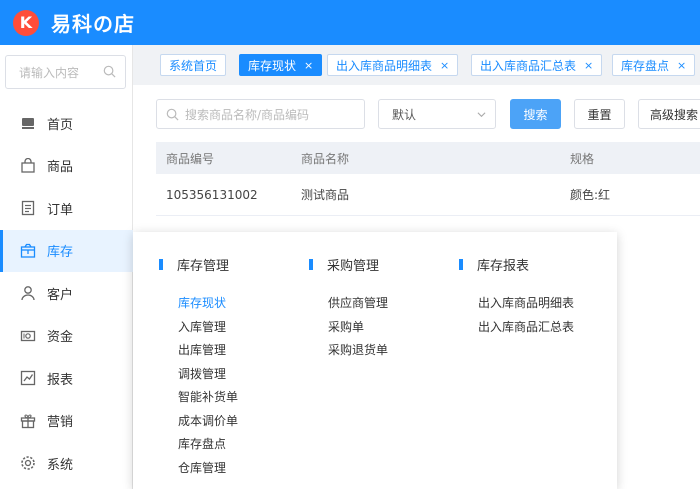 Image resolution: width=700 pixels, height=489 pixels. Describe the element at coordinates (428, 195) in the screenshot. I see `table-row: 105356131002 测试商品 颜色:红` at that location.